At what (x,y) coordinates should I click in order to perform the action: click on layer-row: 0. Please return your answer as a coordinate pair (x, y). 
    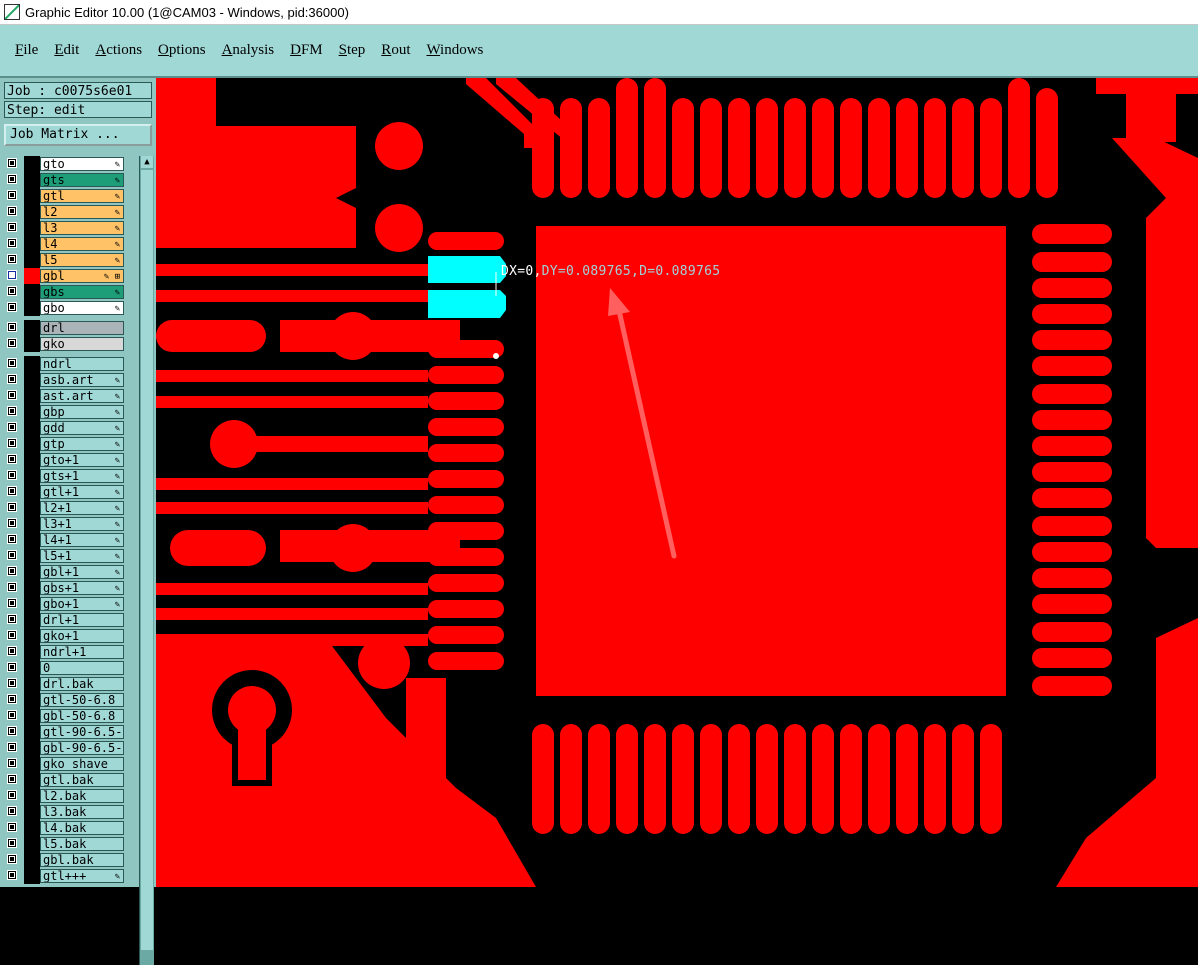
    Looking at the image, I should click on (65, 668).